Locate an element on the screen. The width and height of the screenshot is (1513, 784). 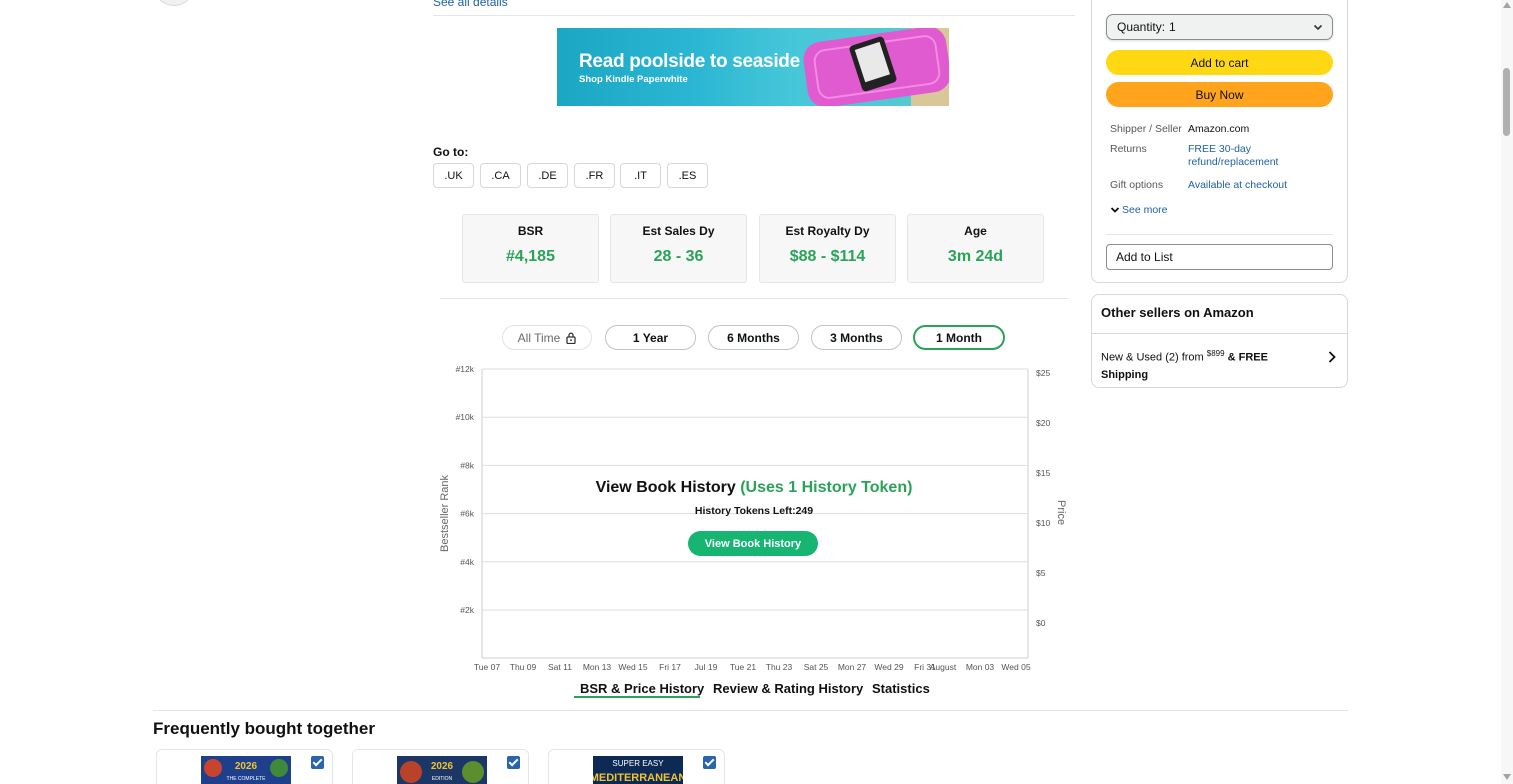
other-sellers-title: Other sellers on Amazon is located at coordinates (1177, 312).